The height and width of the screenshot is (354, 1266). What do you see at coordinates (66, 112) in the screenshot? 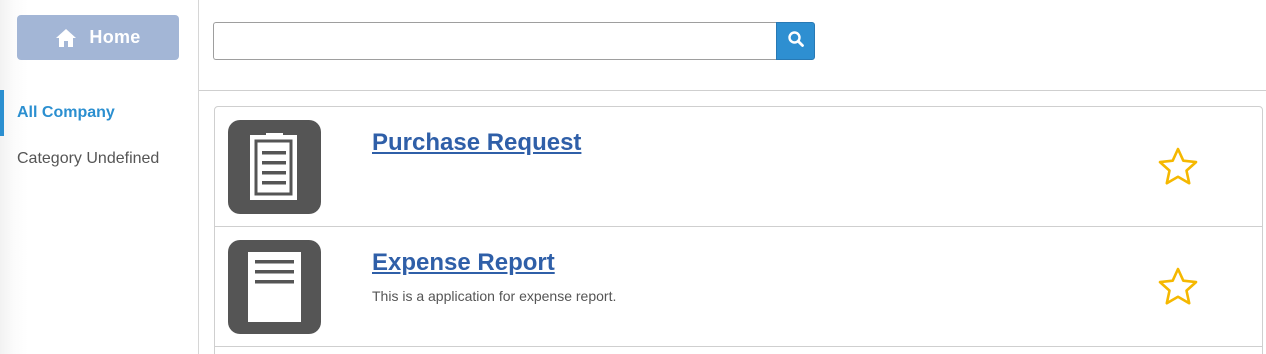
I see `sidebar-item-label: All Company` at bounding box center [66, 112].